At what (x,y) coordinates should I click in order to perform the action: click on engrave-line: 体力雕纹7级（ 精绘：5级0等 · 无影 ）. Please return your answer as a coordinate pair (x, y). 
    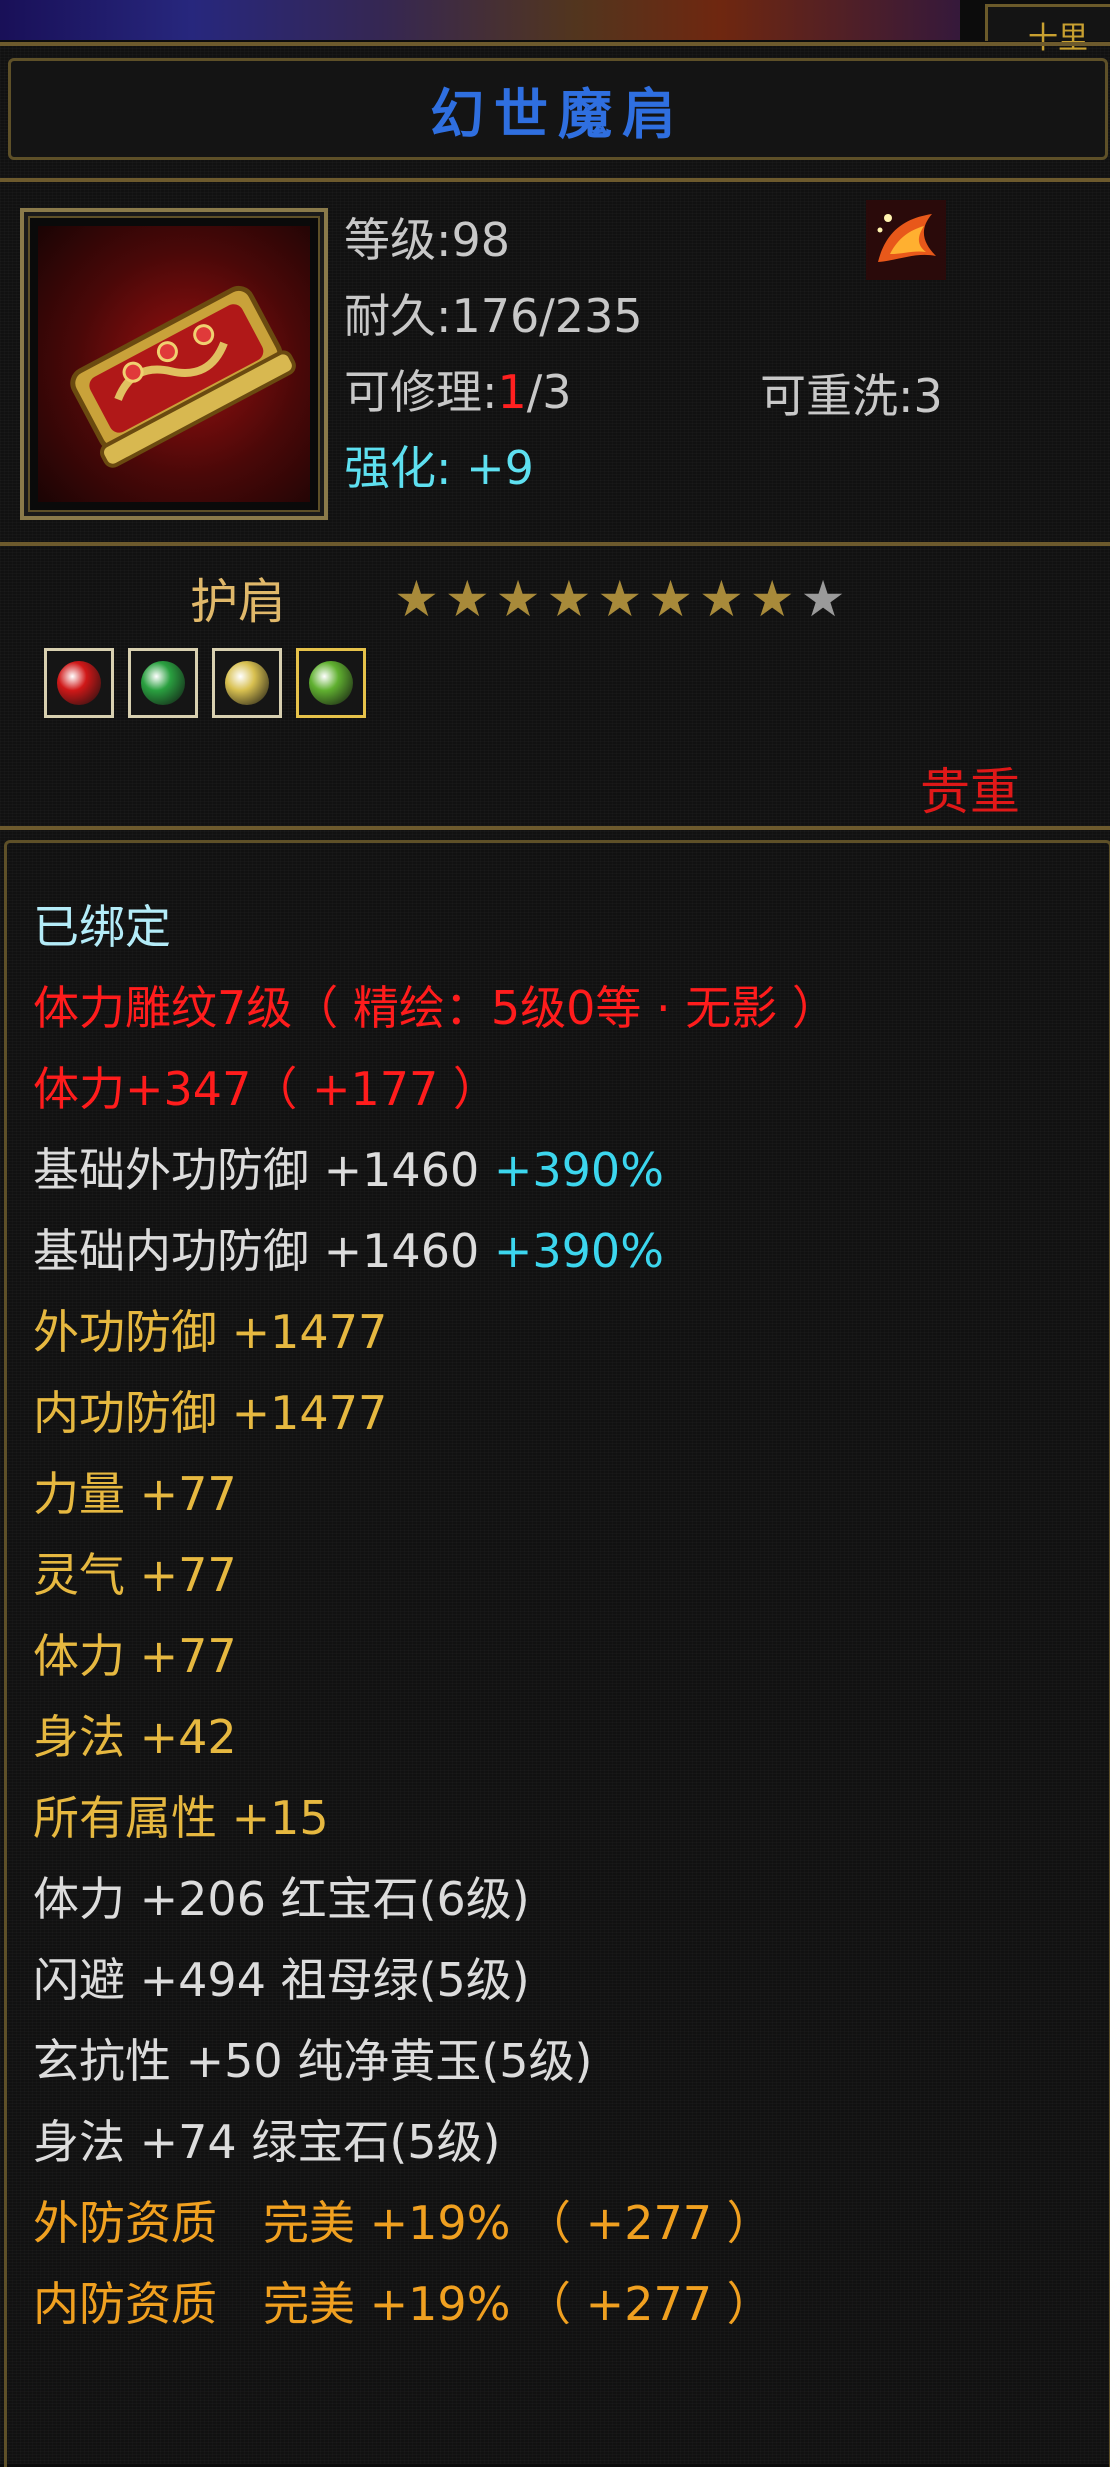
    Looking at the image, I should click on (435, 1008).